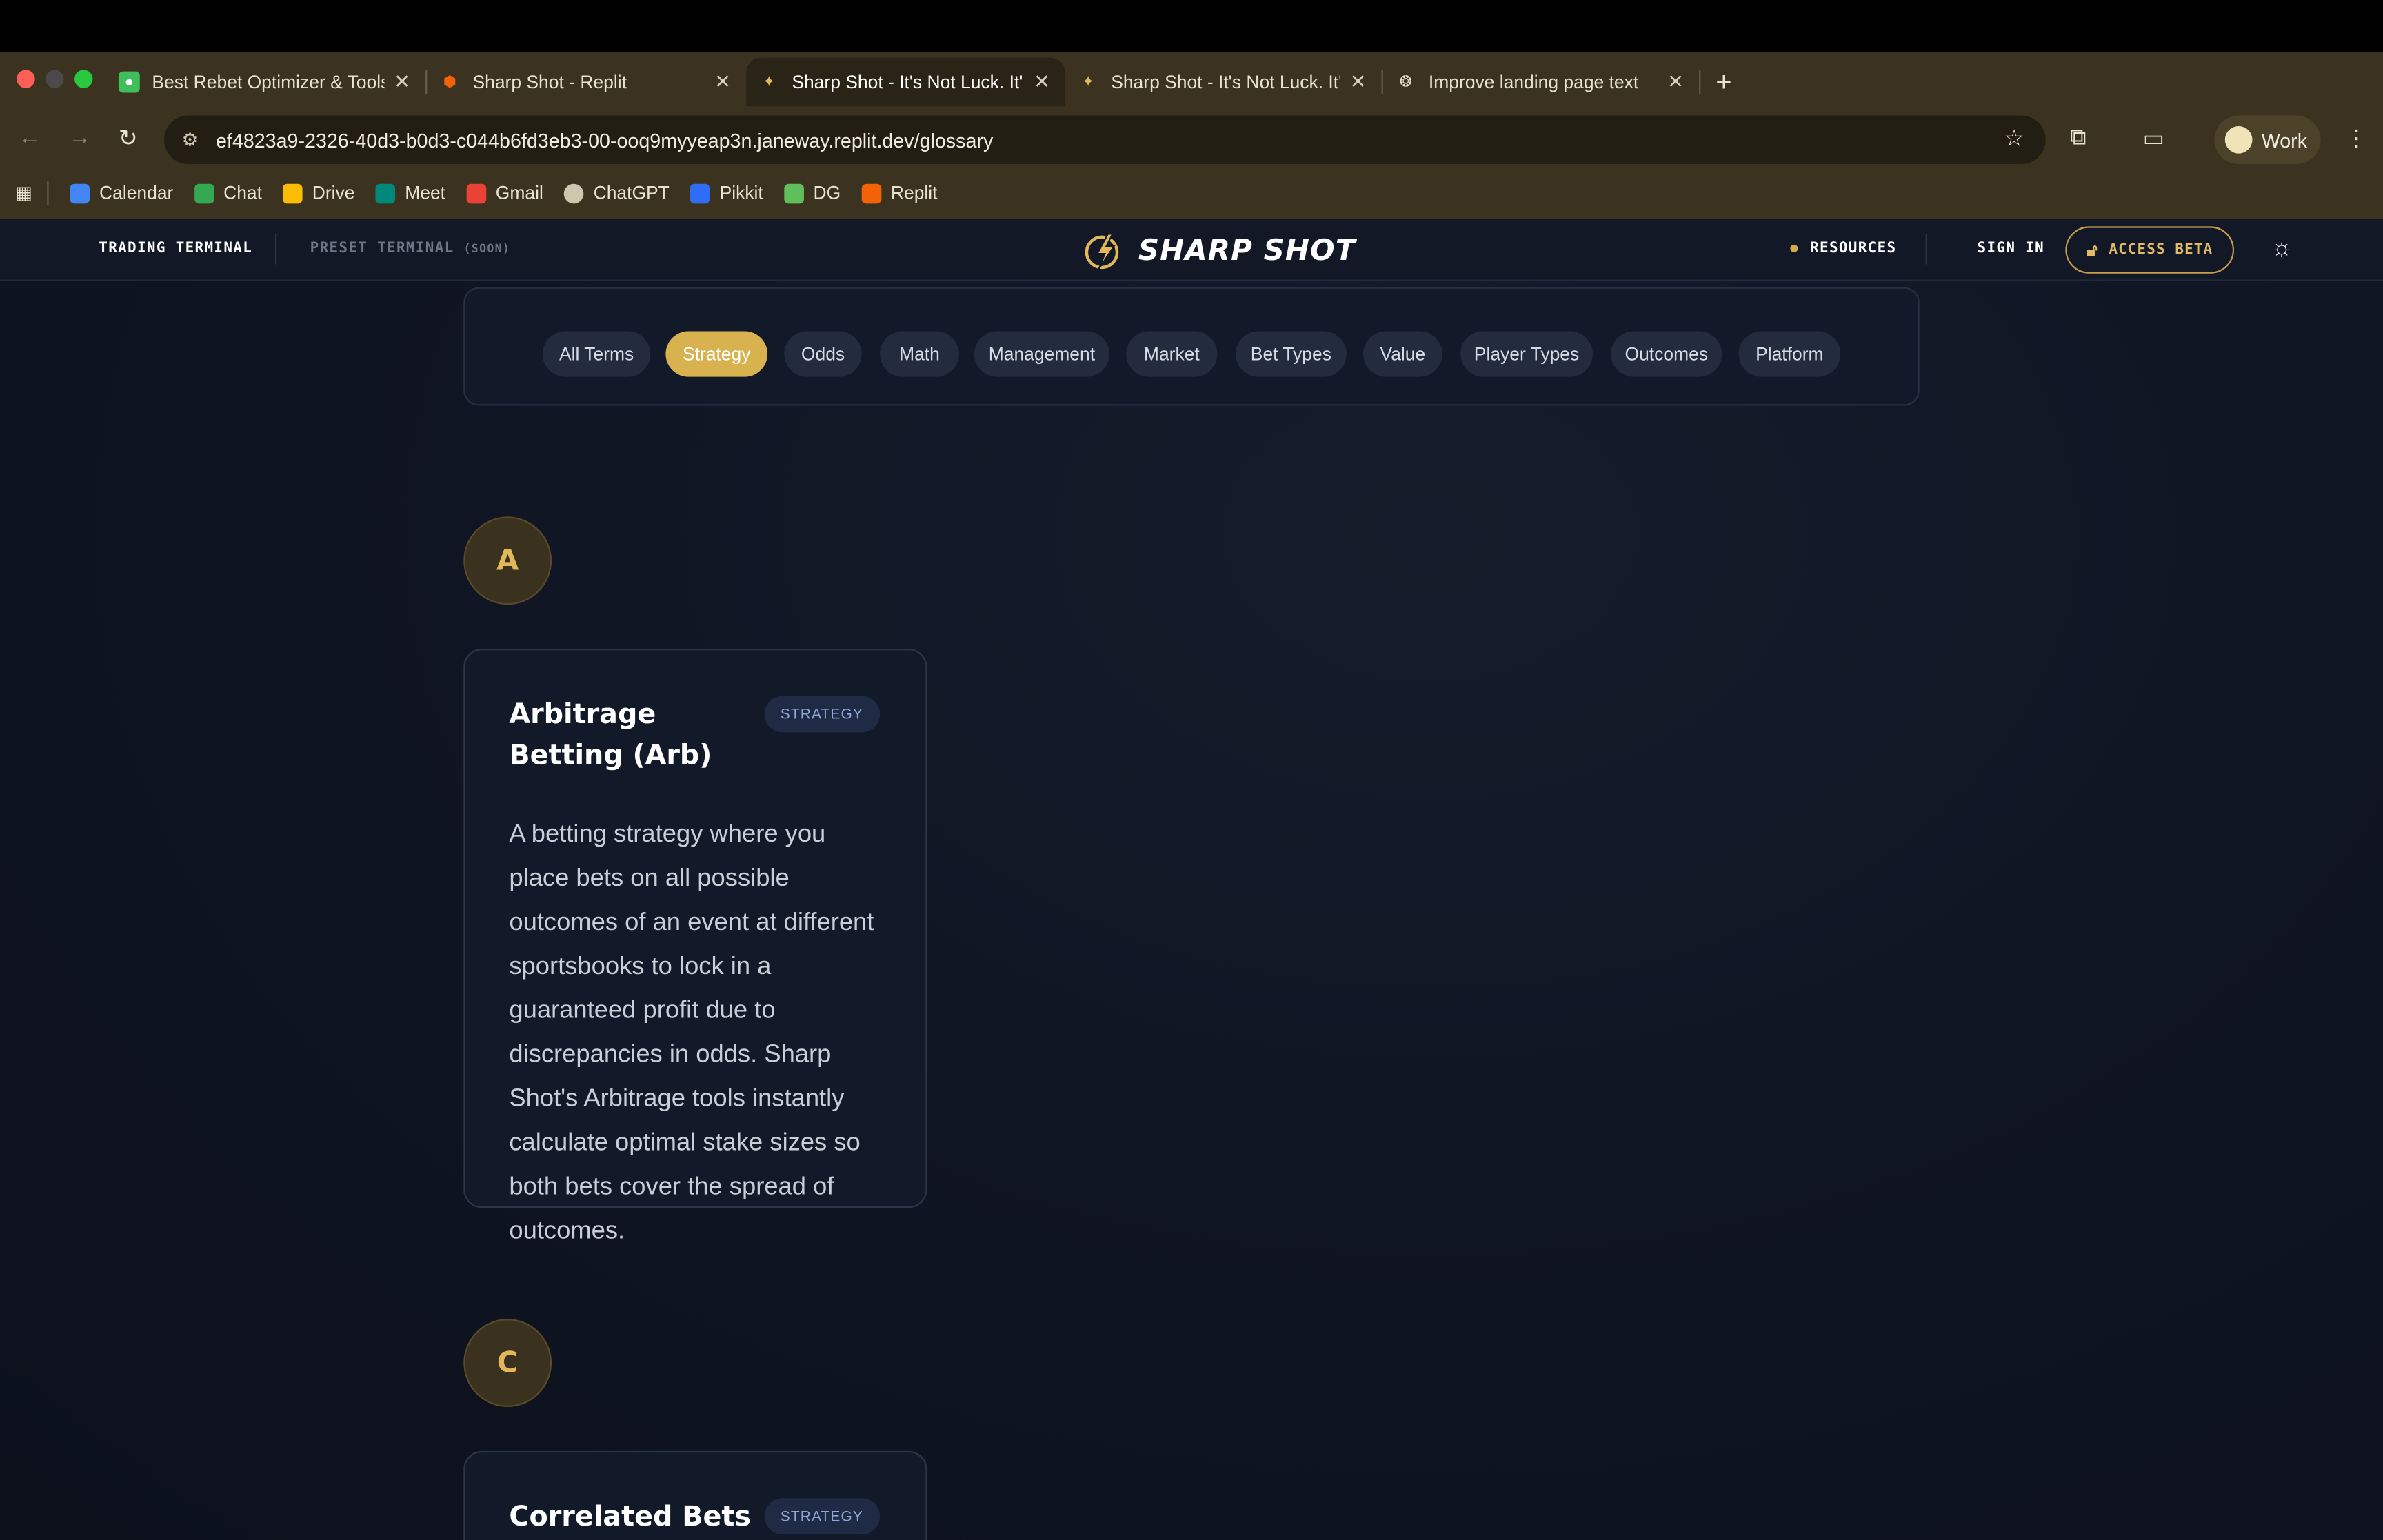  What do you see at coordinates (26, 79) in the screenshot?
I see `close-window-button` at bounding box center [26, 79].